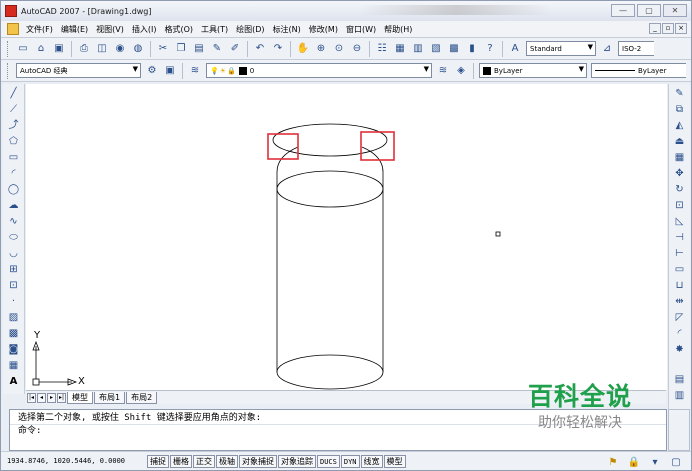 The image size is (692, 471). I want to click on revision-cloud-icon: ☁, so click(14, 206).